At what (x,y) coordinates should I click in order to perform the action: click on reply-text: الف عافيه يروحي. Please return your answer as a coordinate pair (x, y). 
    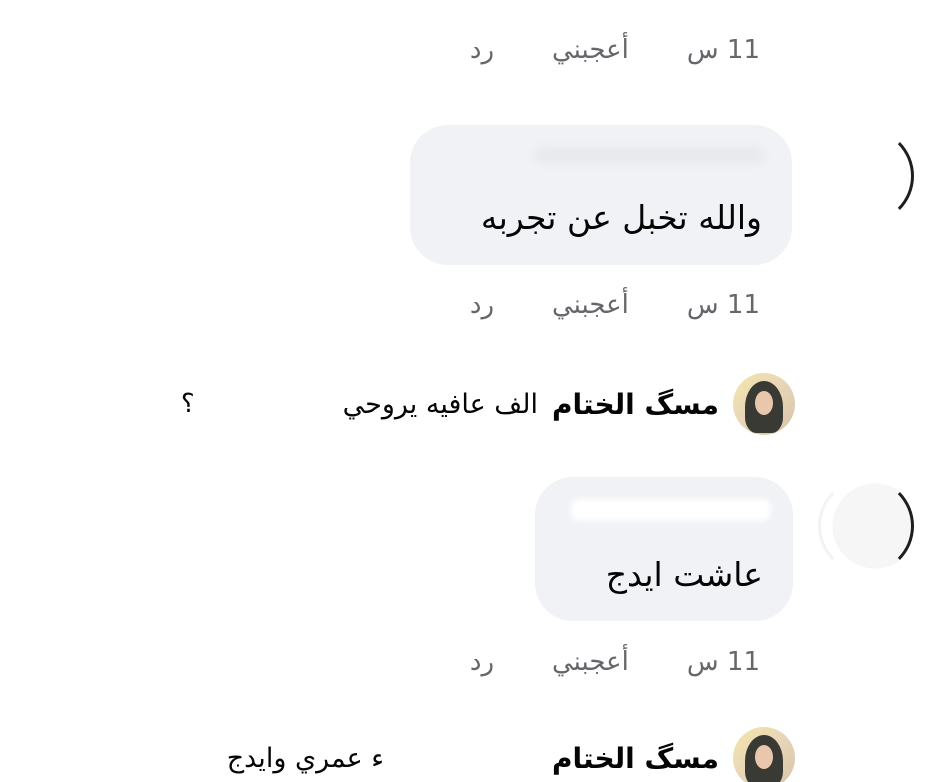
    Looking at the image, I should click on (440, 404).